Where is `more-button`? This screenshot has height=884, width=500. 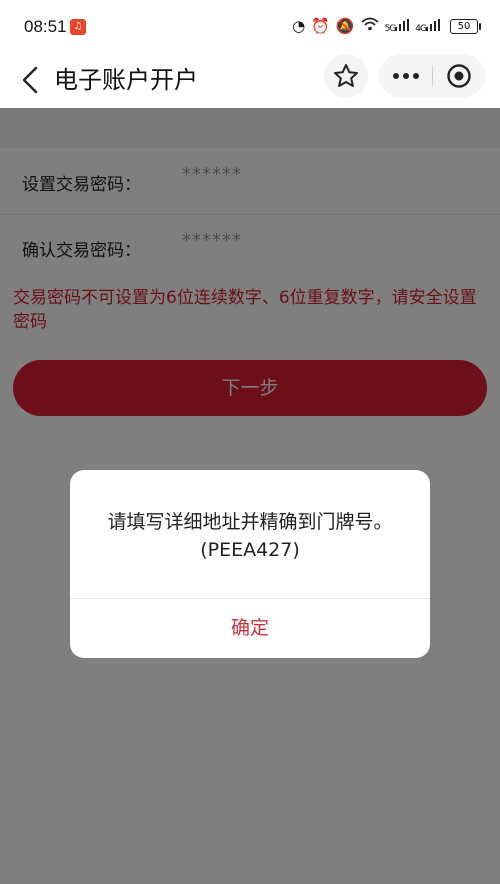 more-button is located at coordinates (405, 76).